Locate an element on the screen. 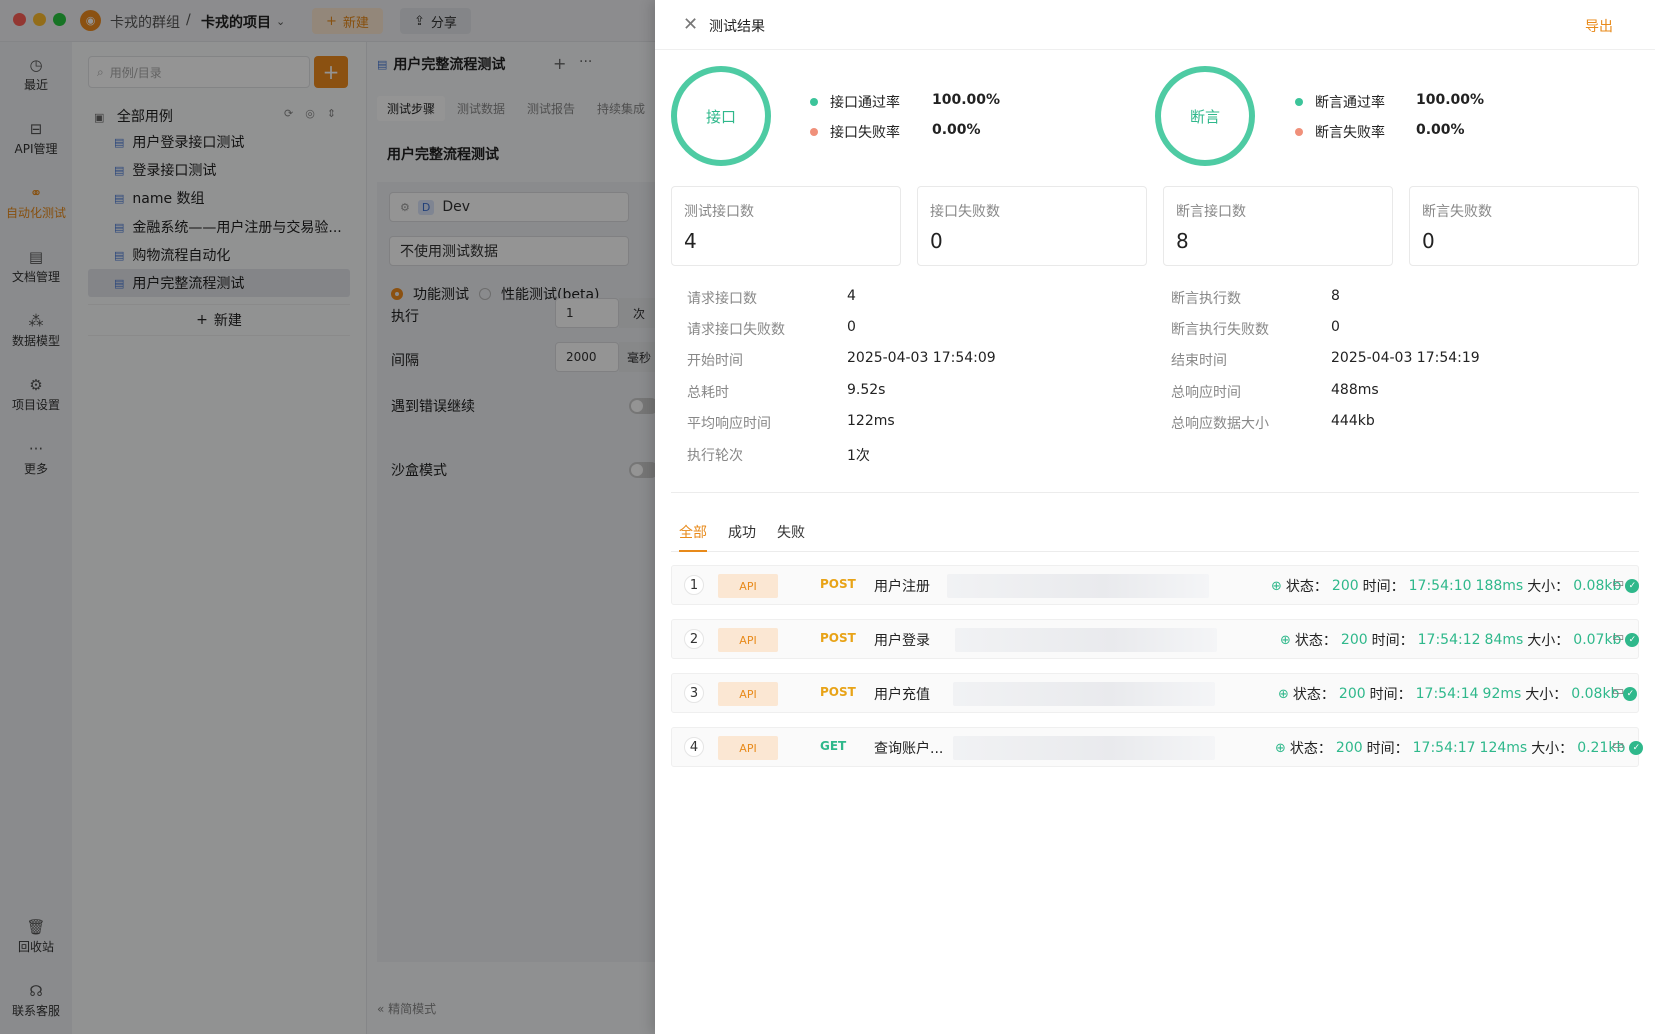 The image size is (1655, 1034). api-name: 用户注册 is located at coordinates (902, 587).